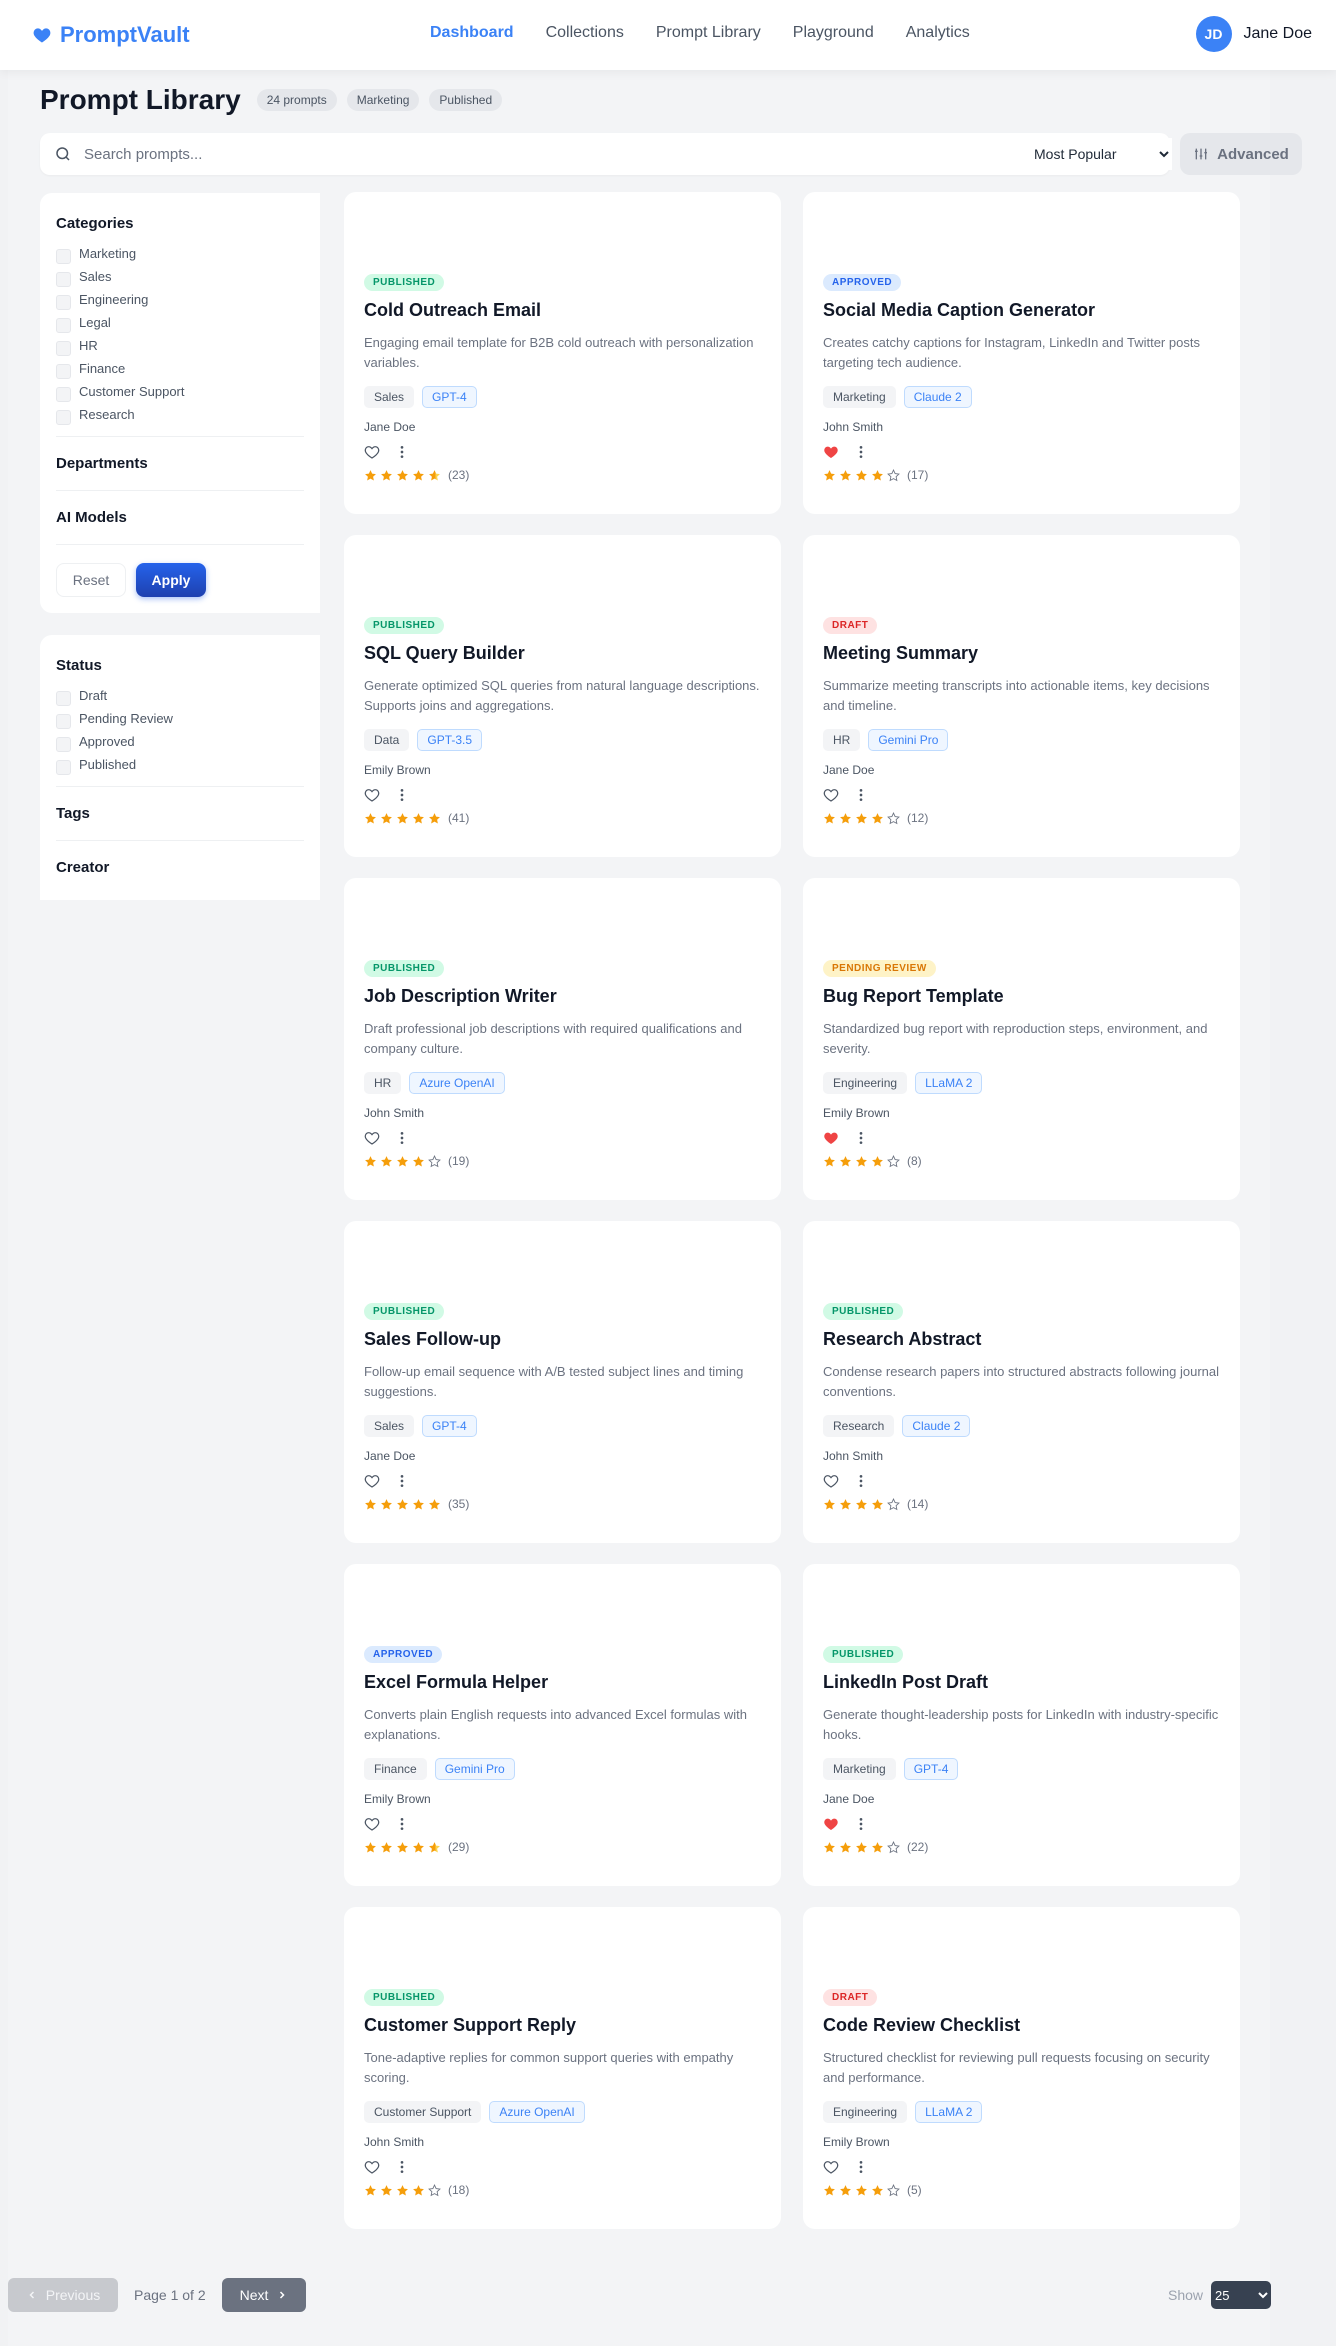 Image resolution: width=1336 pixels, height=2346 pixels. What do you see at coordinates (180, 345) in the screenshot?
I see `category-option: HR` at bounding box center [180, 345].